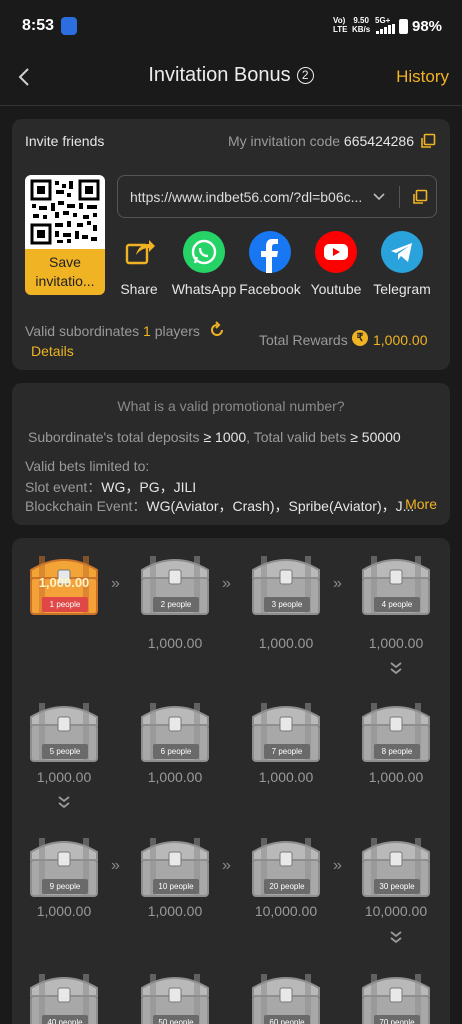  I want to click on share-label: Share, so click(139, 289).